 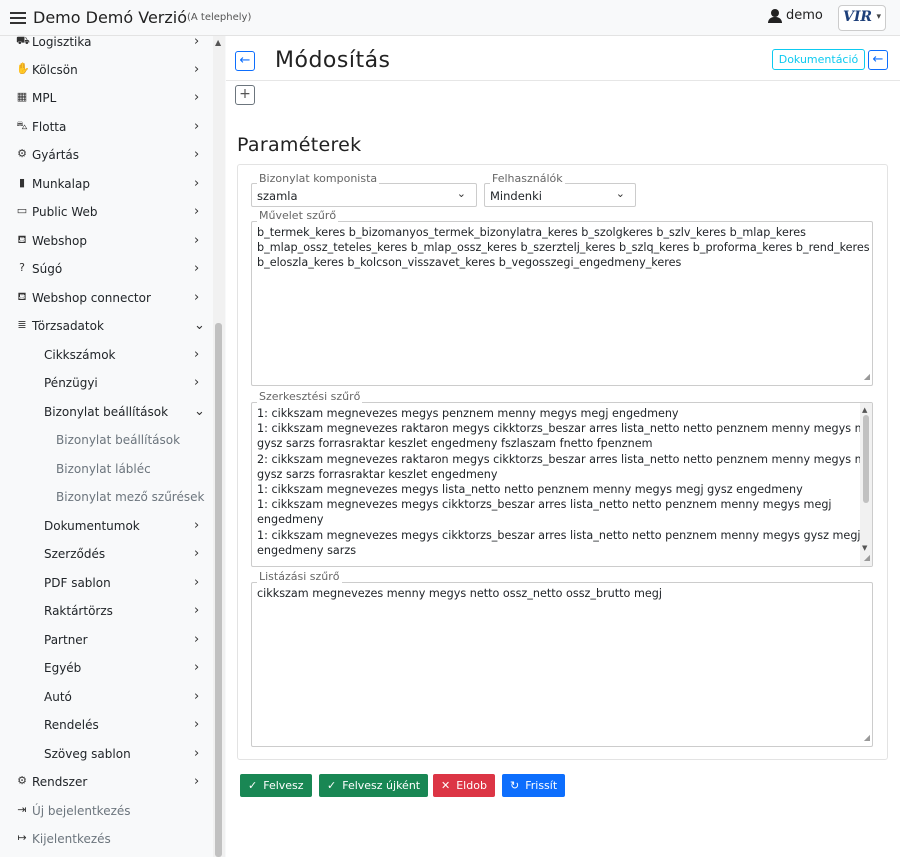 I want to click on sidebar-item-szerzodes: Szerződés ›, so click(x=106, y=554).